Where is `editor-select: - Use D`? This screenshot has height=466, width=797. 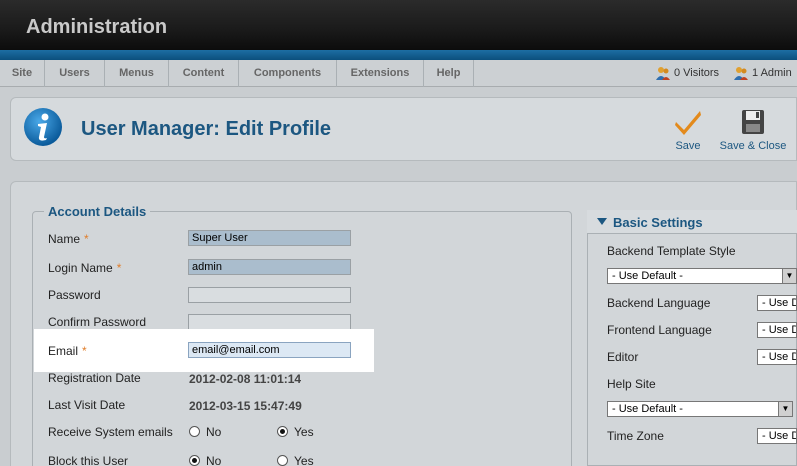 editor-select: - Use D is located at coordinates (777, 357).